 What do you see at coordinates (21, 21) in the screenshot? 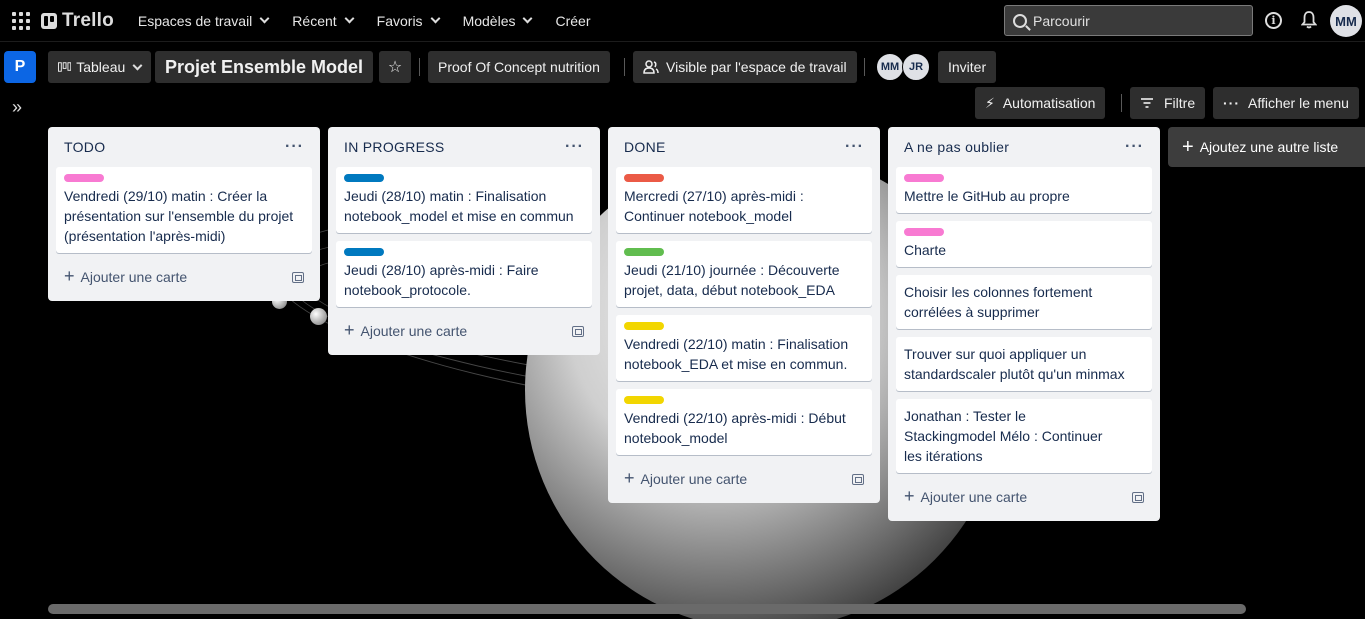
I see `app-switcher-icon` at bounding box center [21, 21].